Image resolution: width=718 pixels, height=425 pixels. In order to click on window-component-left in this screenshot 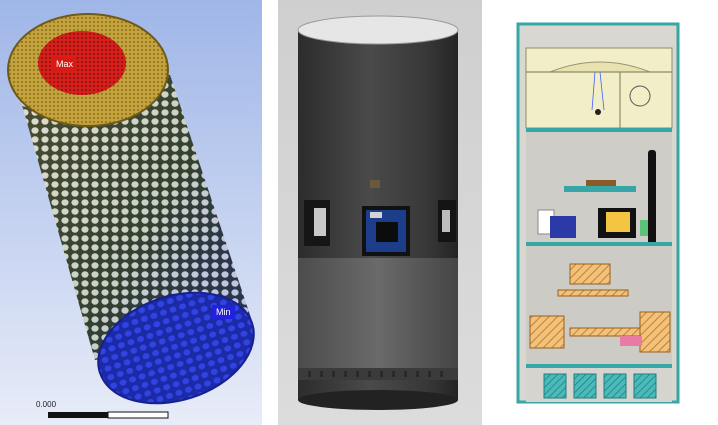, I will do `click(320, 222)`.